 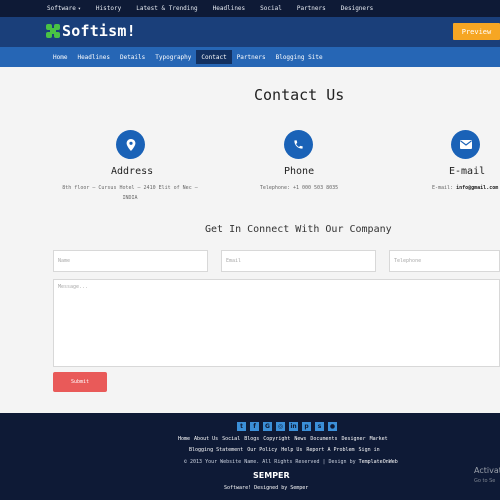 What do you see at coordinates (53, 31) in the screenshot?
I see `puzzle-logo-icon` at bounding box center [53, 31].